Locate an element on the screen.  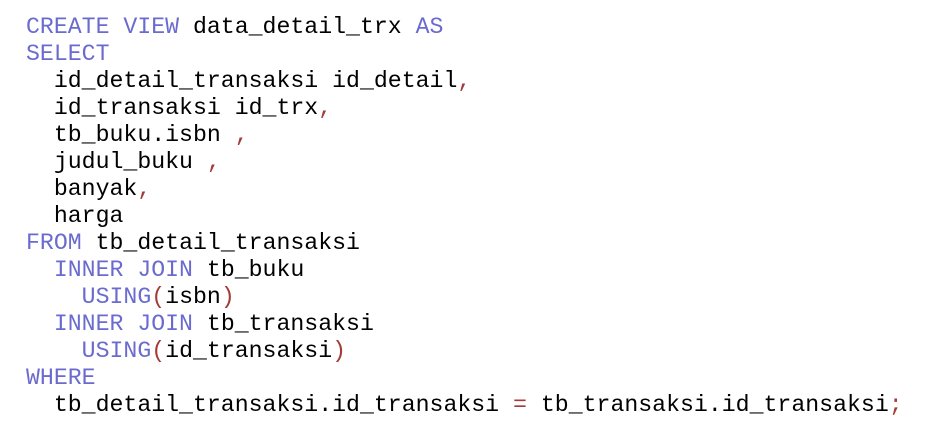
sql-identifier: isbn is located at coordinates (193, 297).